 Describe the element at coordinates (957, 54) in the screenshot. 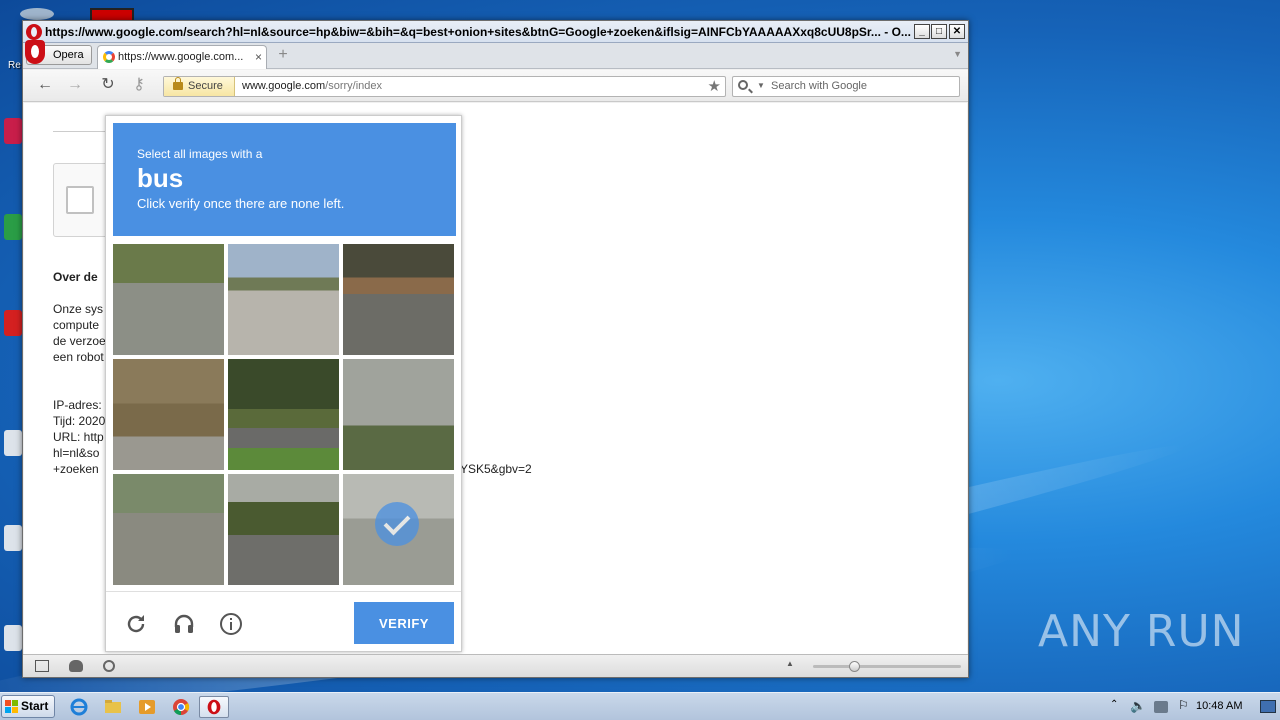

I see `tab-list-chevron-icon: ▼` at that location.